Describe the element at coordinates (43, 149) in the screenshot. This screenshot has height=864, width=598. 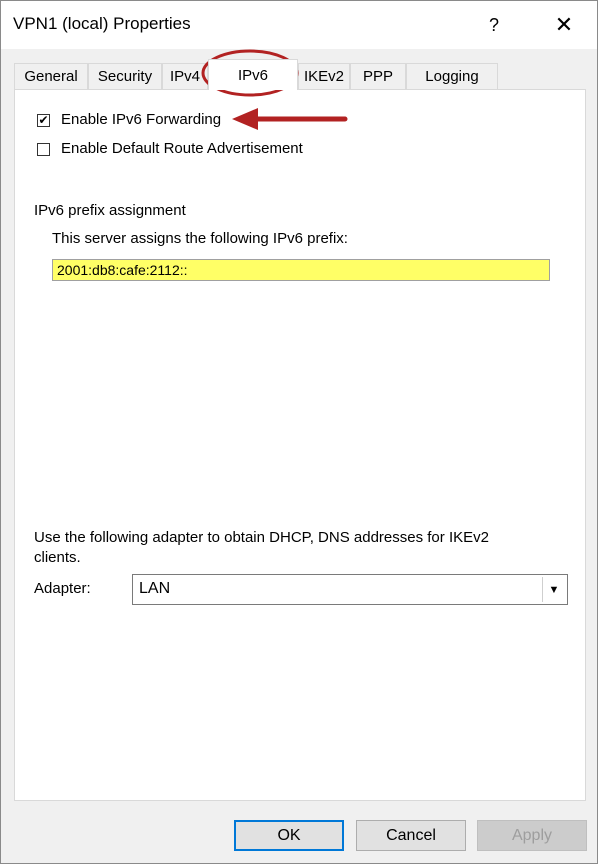
I see `default-route-checkbox` at that location.